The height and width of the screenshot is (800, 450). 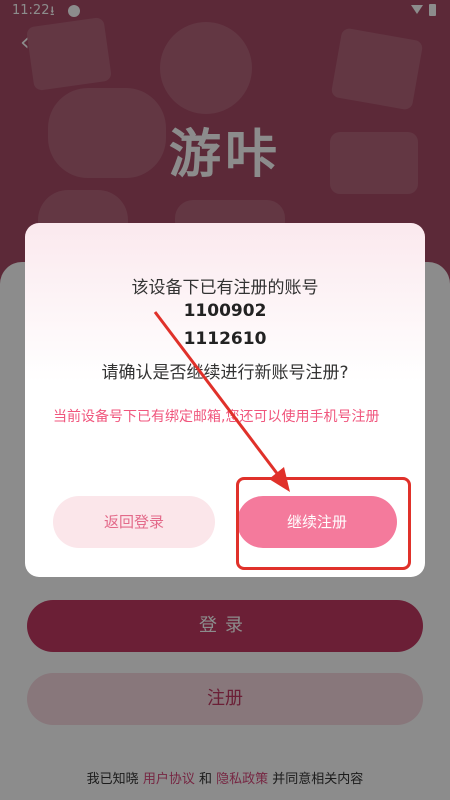 I want to click on dialog-title: 该设备下已有注册的账号, so click(x=225, y=288).